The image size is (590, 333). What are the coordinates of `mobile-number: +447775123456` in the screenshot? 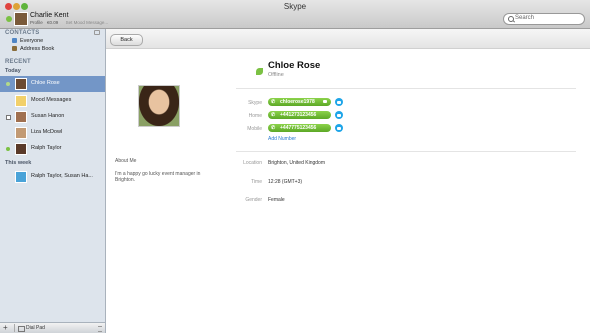 It's located at (298, 128).